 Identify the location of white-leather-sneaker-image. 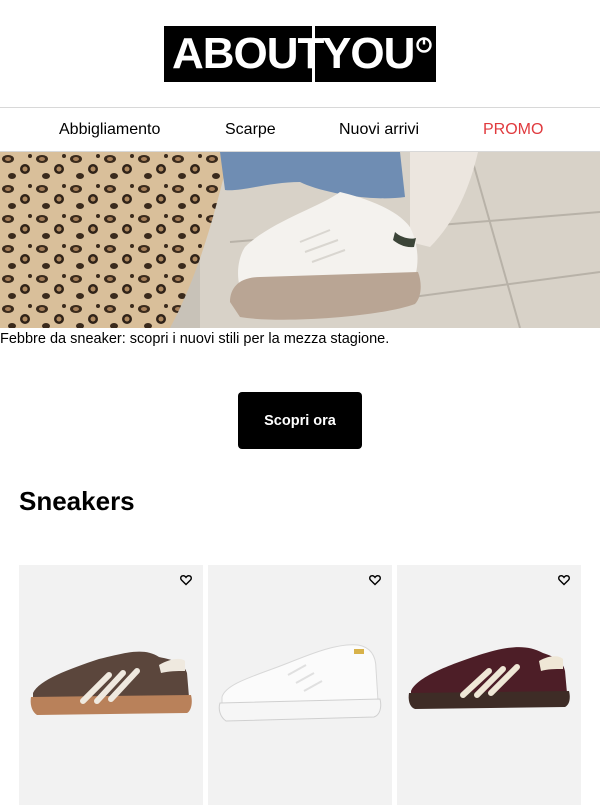
(300, 683).